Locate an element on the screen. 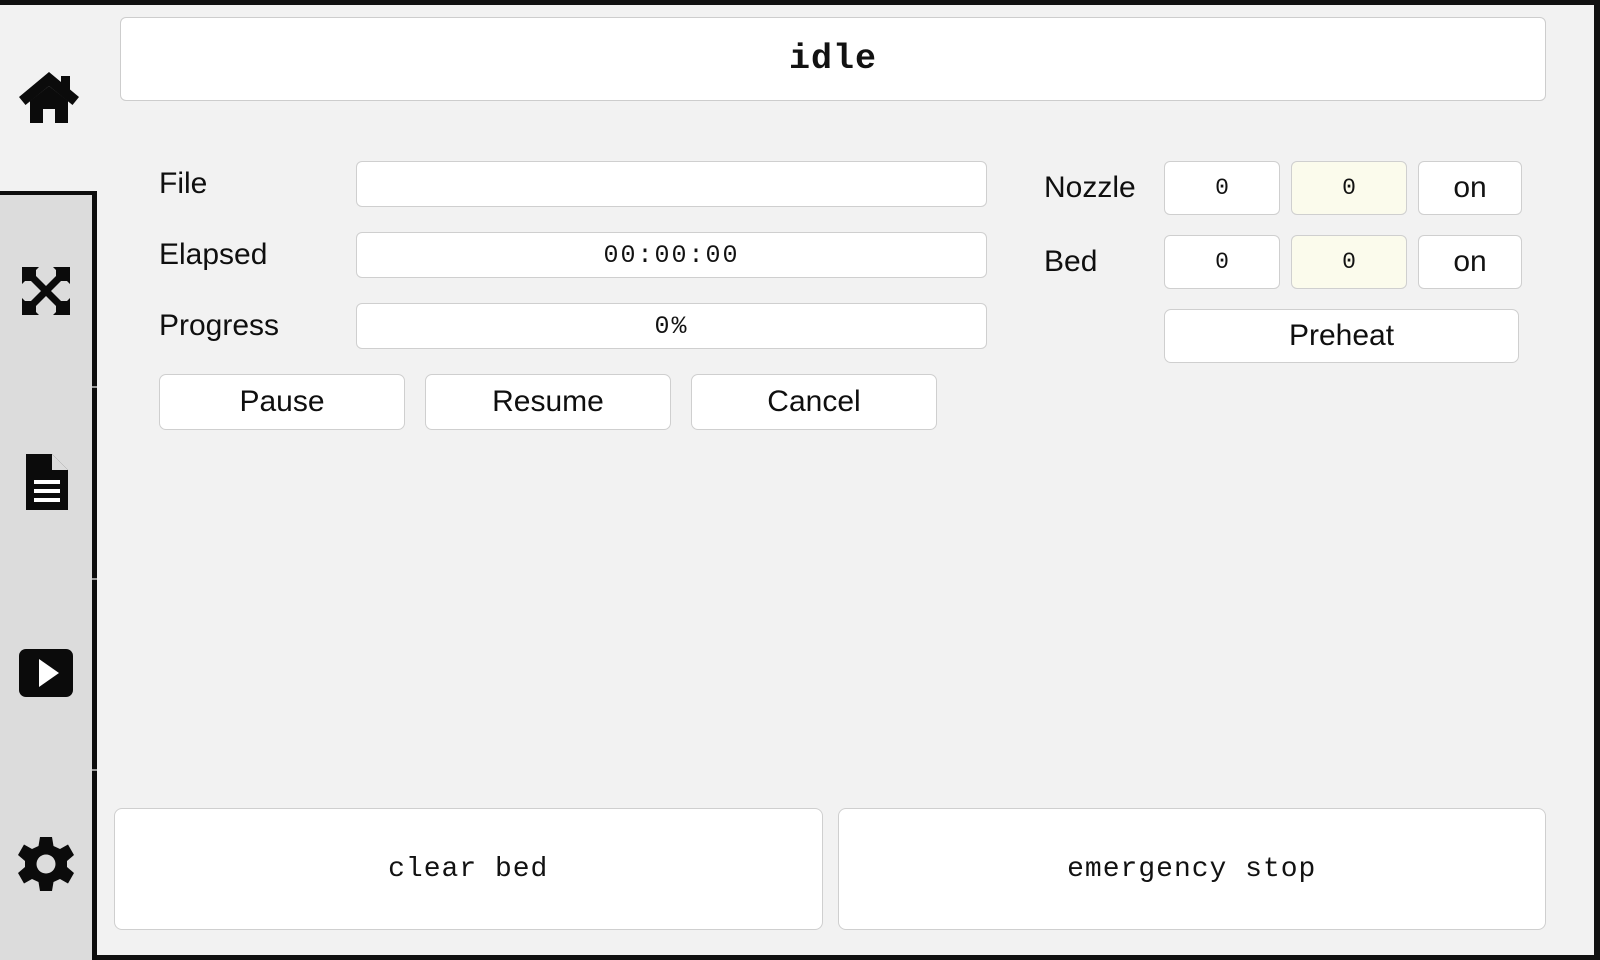 This screenshot has width=1600, height=960. file-label: File is located at coordinates (183, 183).